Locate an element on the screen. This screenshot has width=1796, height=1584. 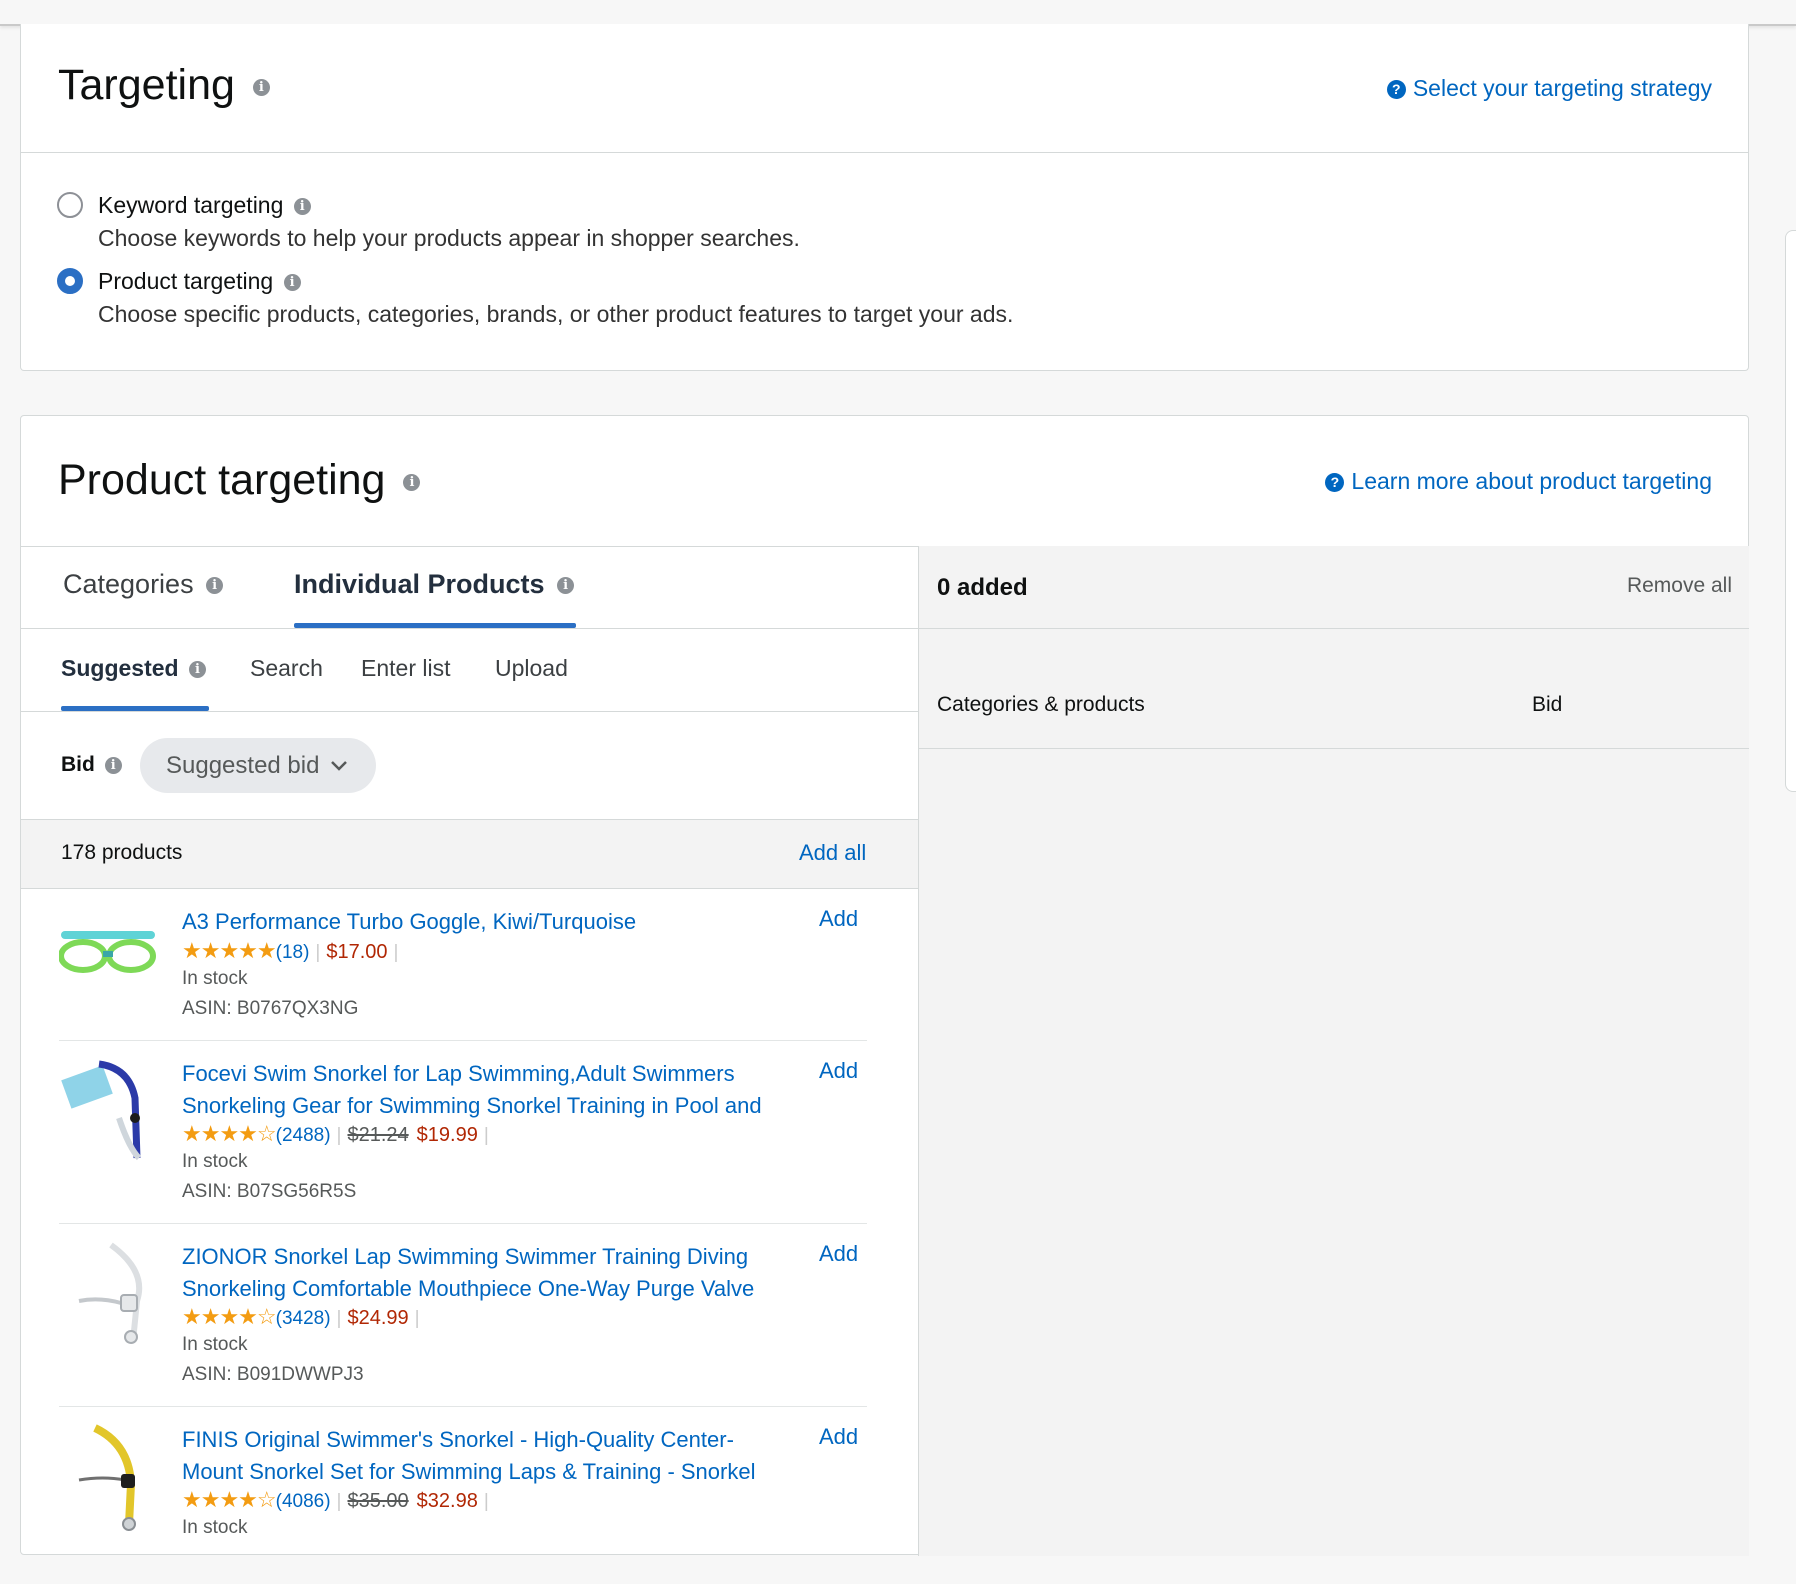
bid-label: Bid i is located at coordinates (91, 765).